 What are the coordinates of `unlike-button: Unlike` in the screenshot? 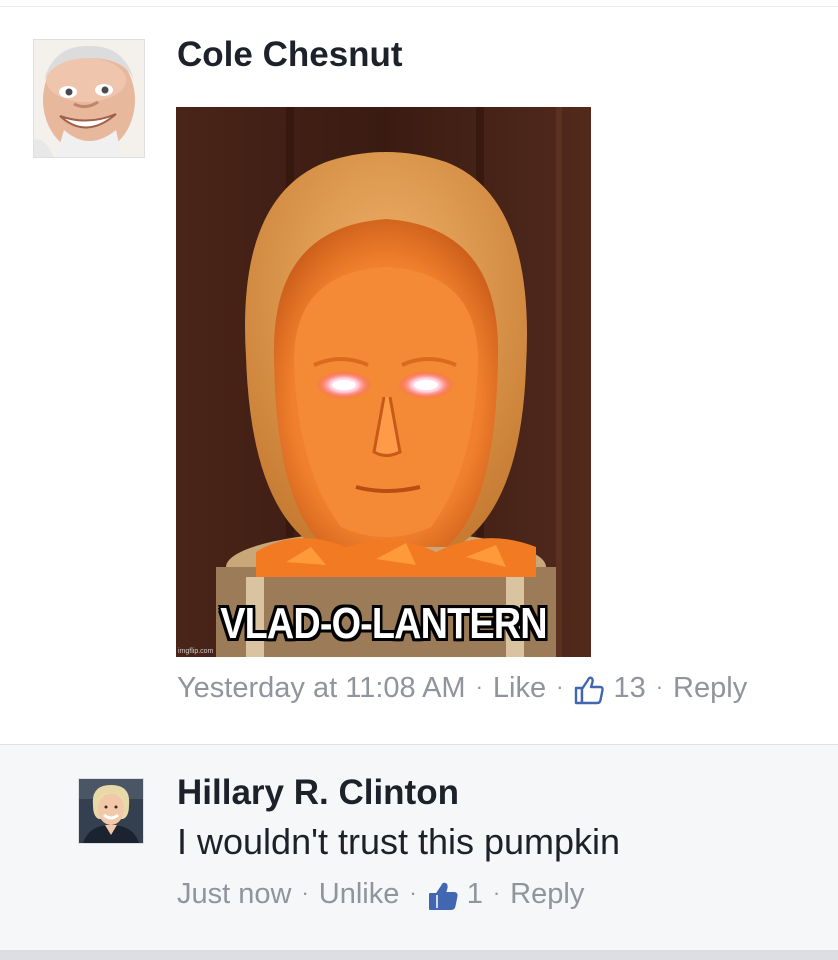 It's located at (359, 894).